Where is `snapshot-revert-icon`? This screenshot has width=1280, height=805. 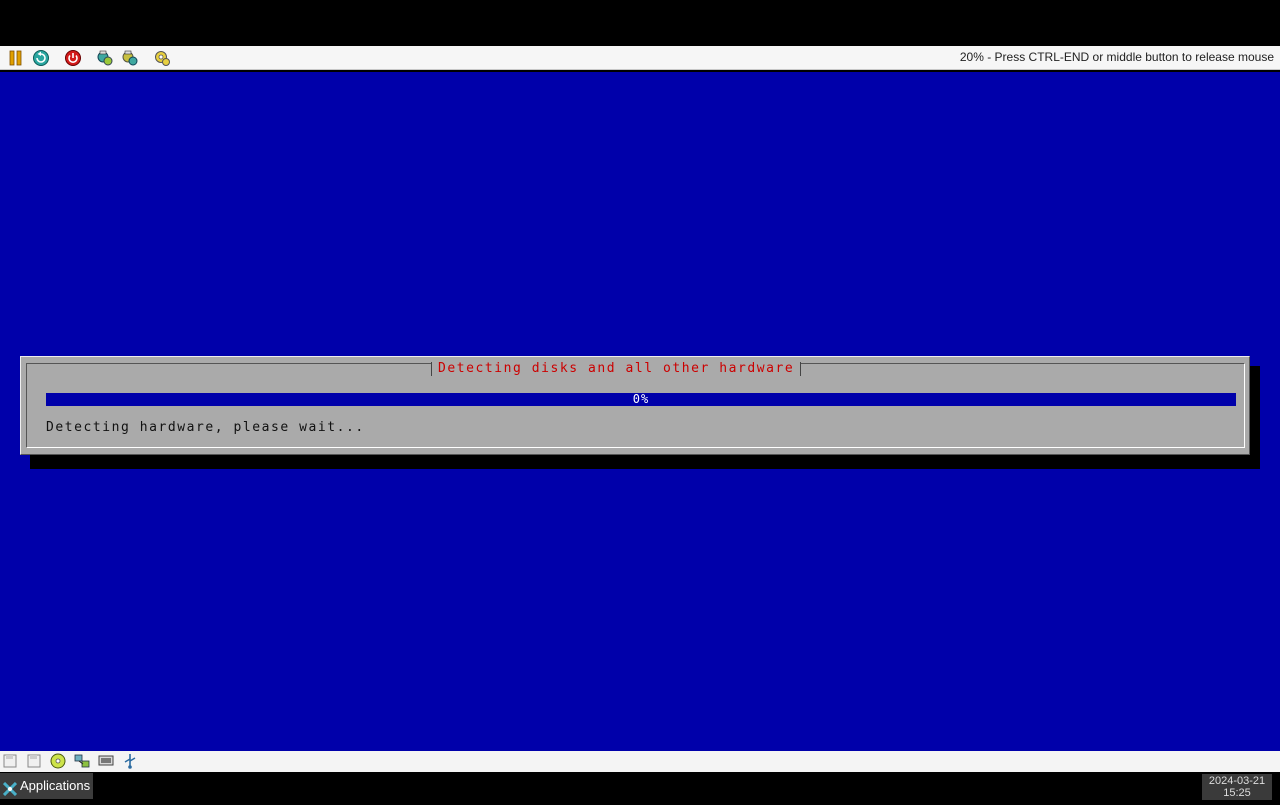 snapshot-revert-icon is located at coordinates (130, 58).